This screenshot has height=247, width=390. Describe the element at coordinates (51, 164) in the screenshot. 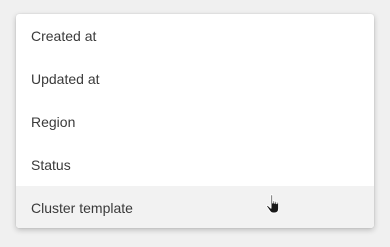

I see `menu-item-label: Status` at that location.